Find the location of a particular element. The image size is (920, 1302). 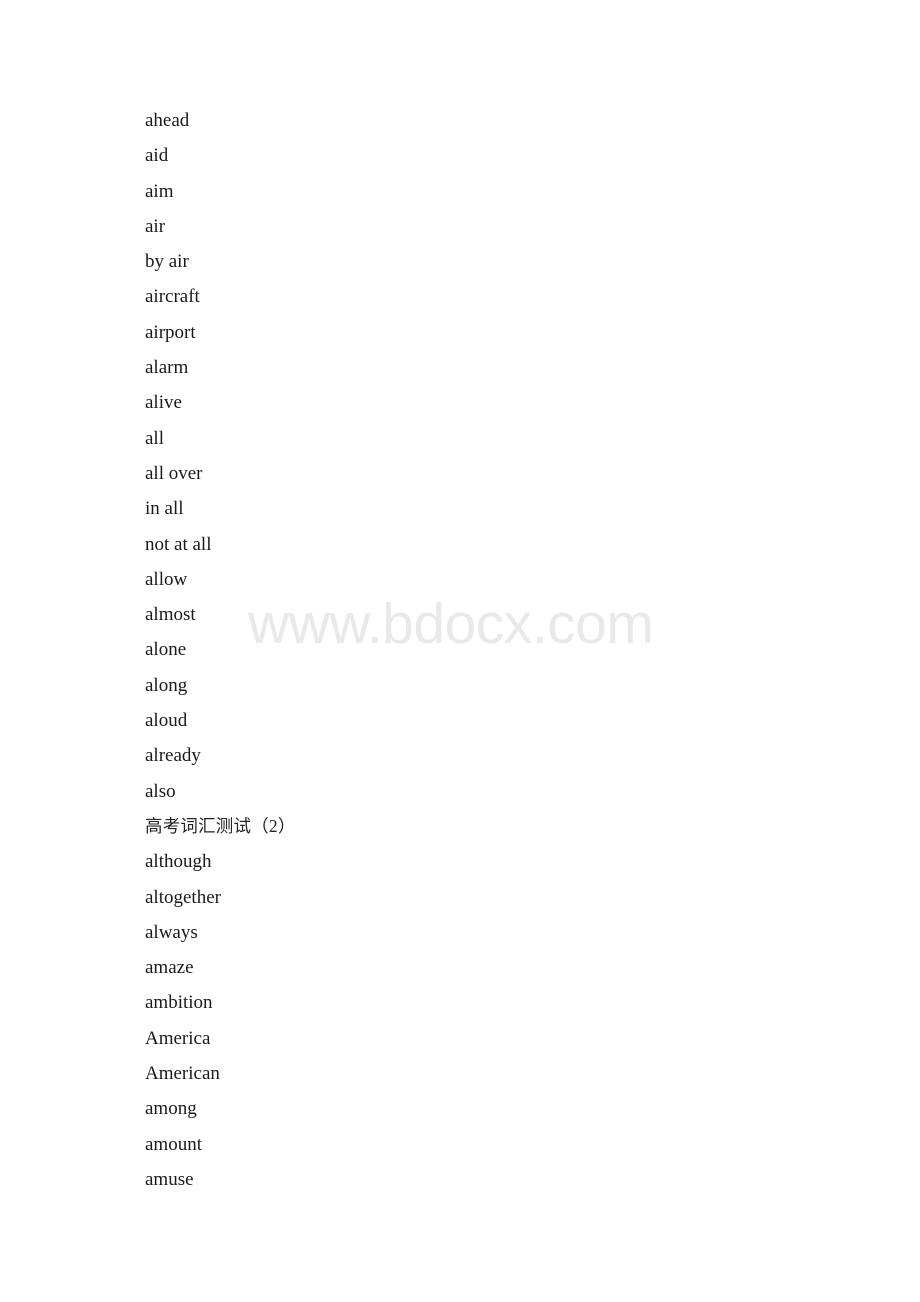

vocabulary-entry: ambition is located at coordinates (179, 1003).